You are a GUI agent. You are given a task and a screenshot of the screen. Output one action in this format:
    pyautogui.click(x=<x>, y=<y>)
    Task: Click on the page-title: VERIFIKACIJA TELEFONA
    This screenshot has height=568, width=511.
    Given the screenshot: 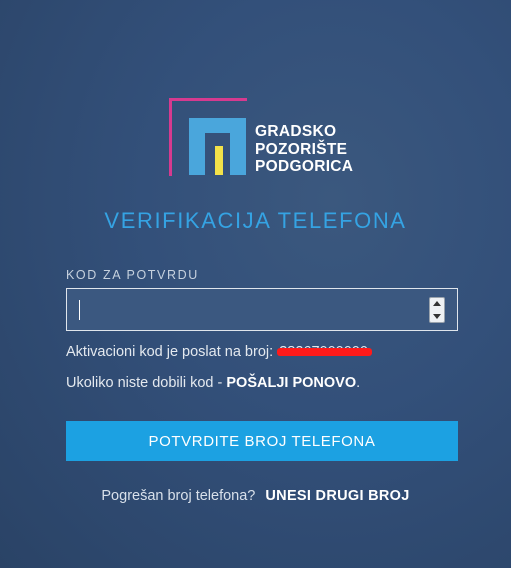 What is the action you would take?
    pyautogui.click(x=255, y=220)
    